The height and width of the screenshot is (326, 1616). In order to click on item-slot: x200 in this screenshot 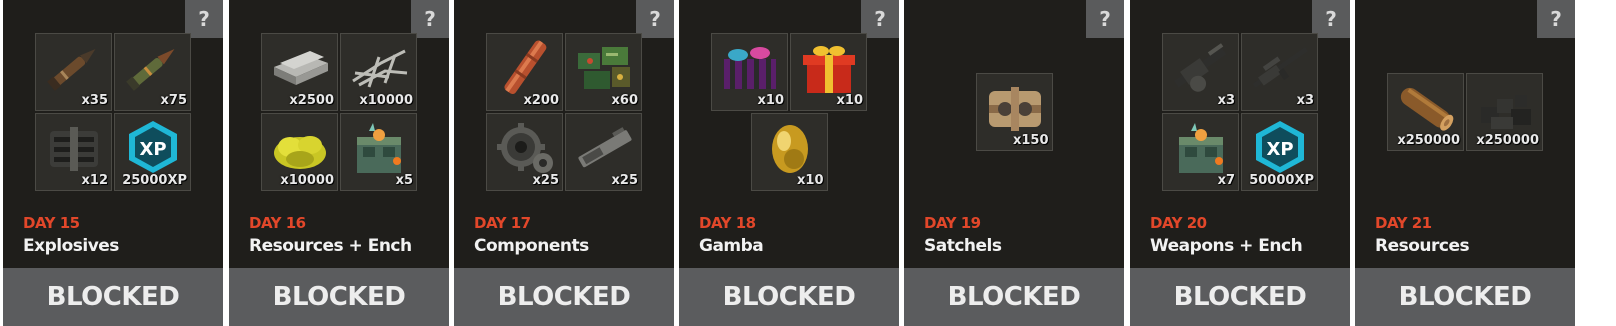, I will do `click(524, 72)`.